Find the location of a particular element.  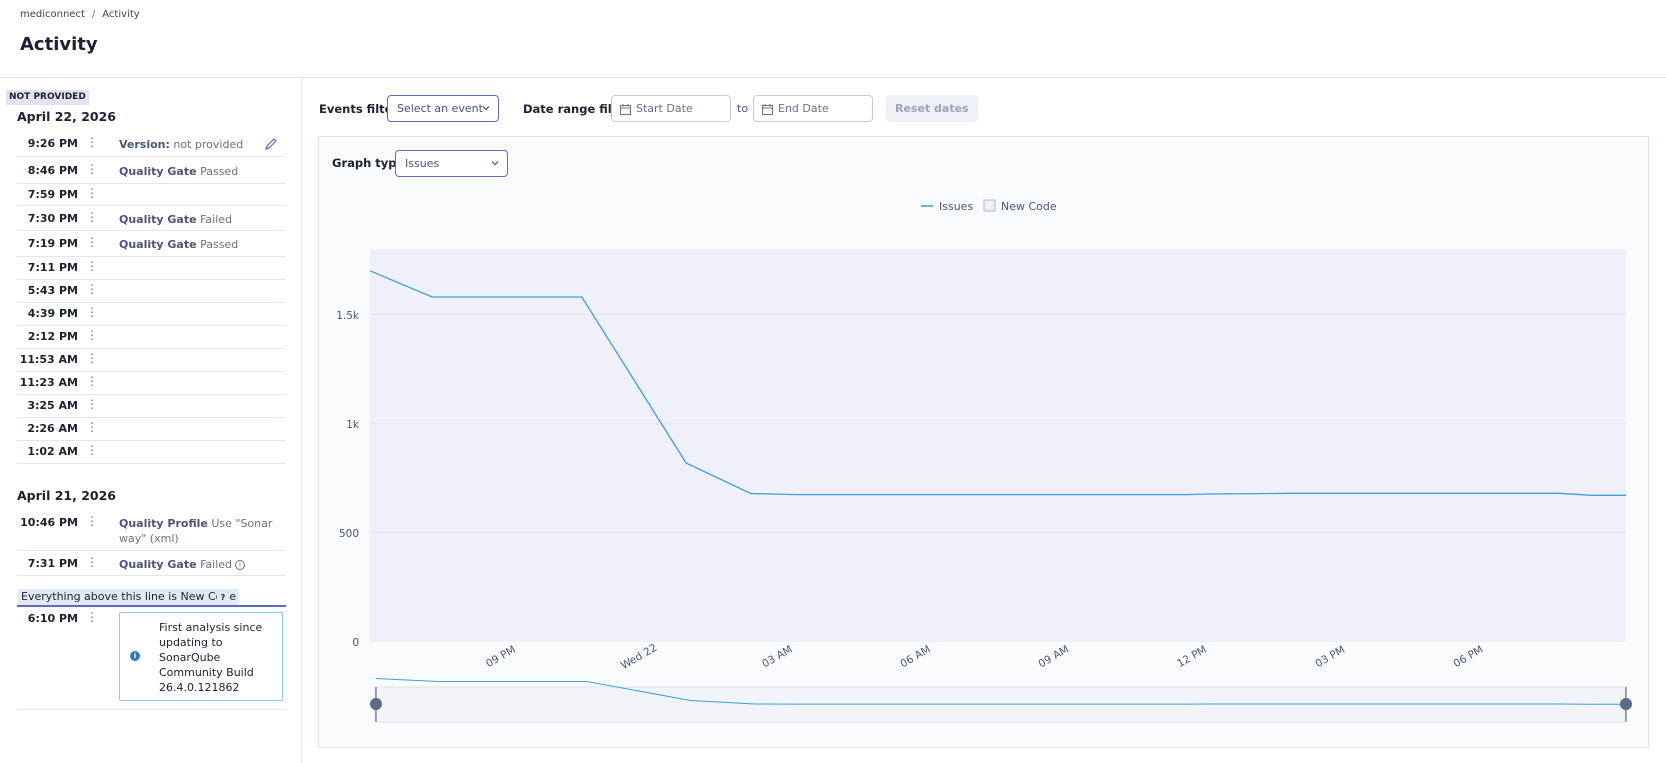

list-item: 7:19 PM ⋮ Quality Gate Passed is located at coordinates (151, 244).